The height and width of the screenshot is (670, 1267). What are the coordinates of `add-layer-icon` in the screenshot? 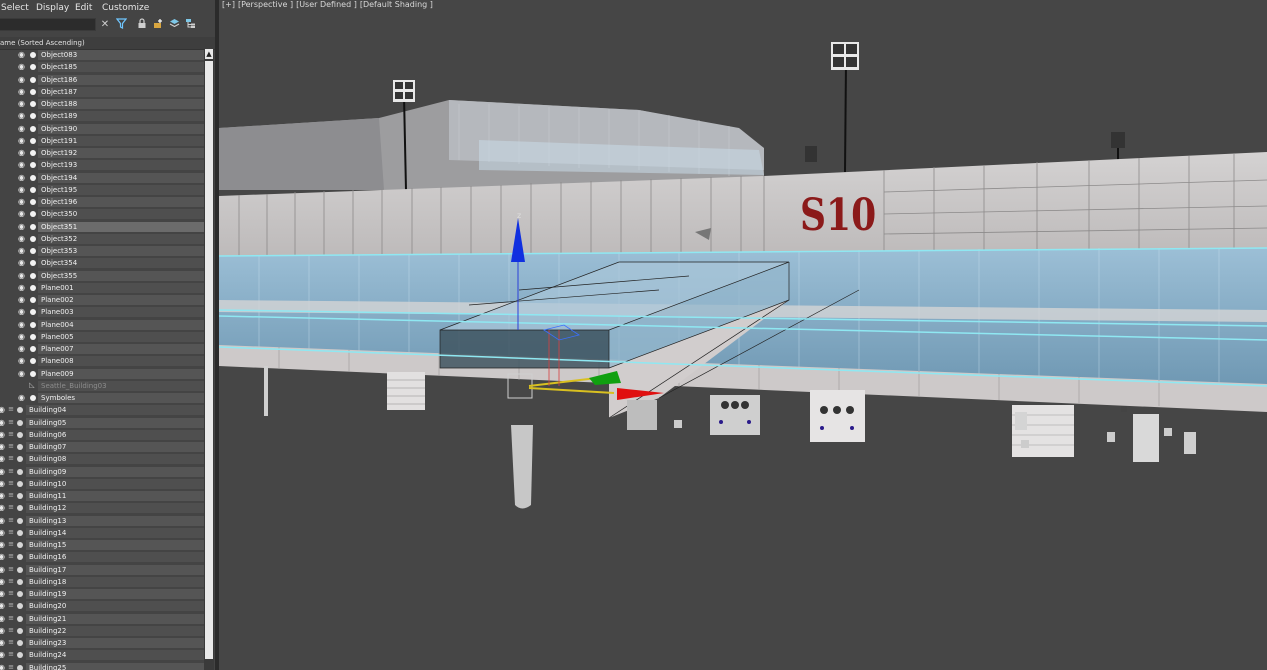 It's located at (158, 25).